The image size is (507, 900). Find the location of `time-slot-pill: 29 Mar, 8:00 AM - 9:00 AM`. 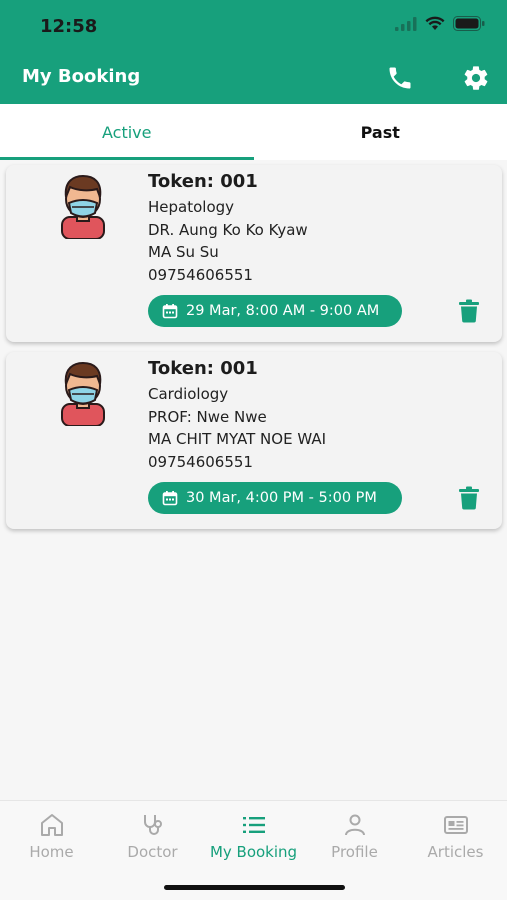

time-slot-pill: 29 Mar, 8:00 AM - 9:00 AM is located at coordinates (275, 311).